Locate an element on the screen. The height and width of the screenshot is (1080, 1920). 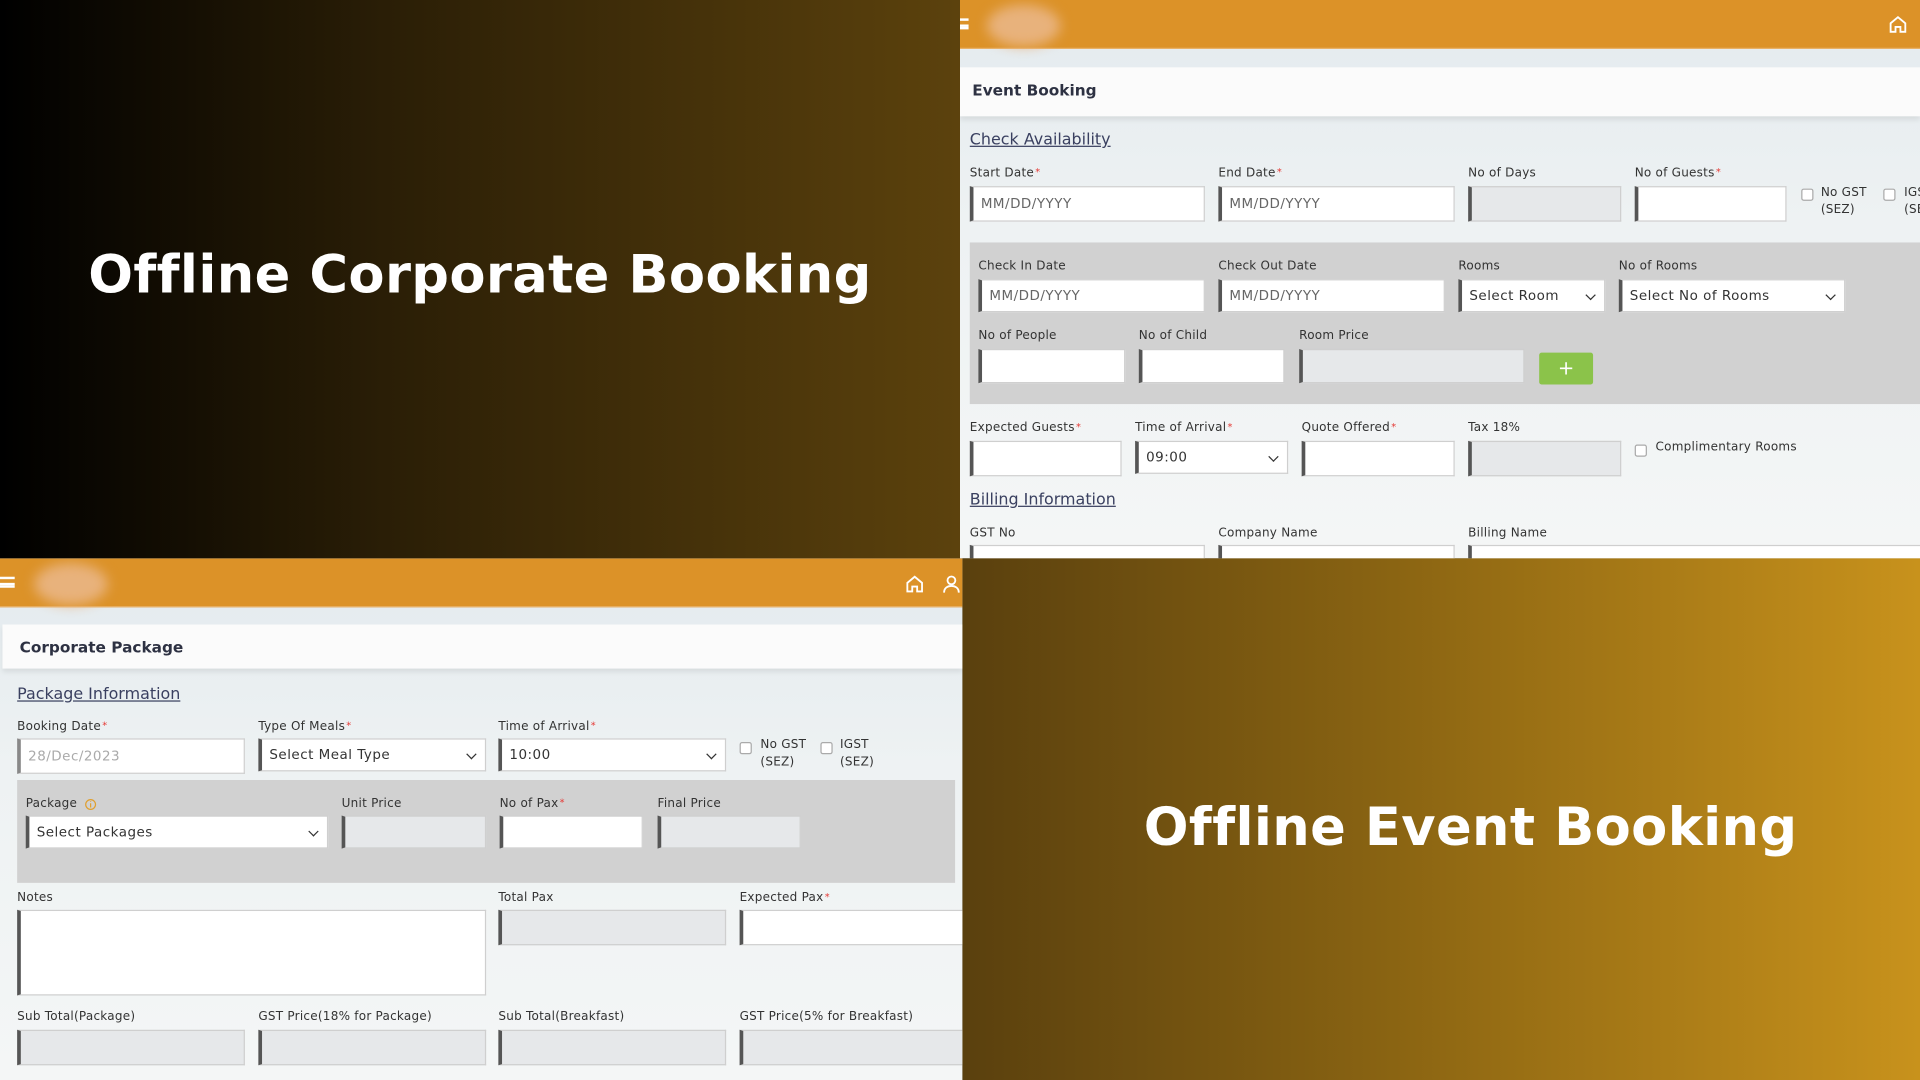
check-in-input: MM/DD/YYYY is located at coordinates (1091, 296).